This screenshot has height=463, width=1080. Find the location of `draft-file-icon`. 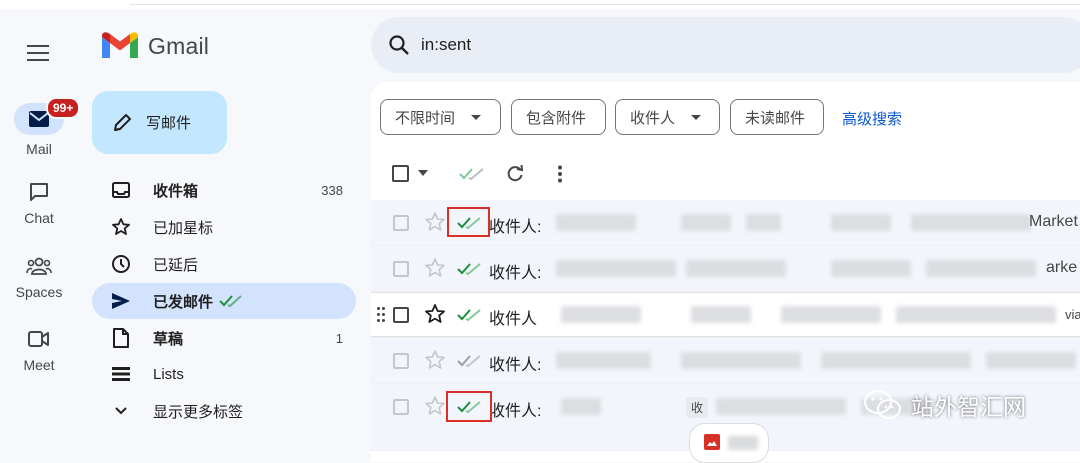

draft-file-icon is located at coordinates (121, 338).